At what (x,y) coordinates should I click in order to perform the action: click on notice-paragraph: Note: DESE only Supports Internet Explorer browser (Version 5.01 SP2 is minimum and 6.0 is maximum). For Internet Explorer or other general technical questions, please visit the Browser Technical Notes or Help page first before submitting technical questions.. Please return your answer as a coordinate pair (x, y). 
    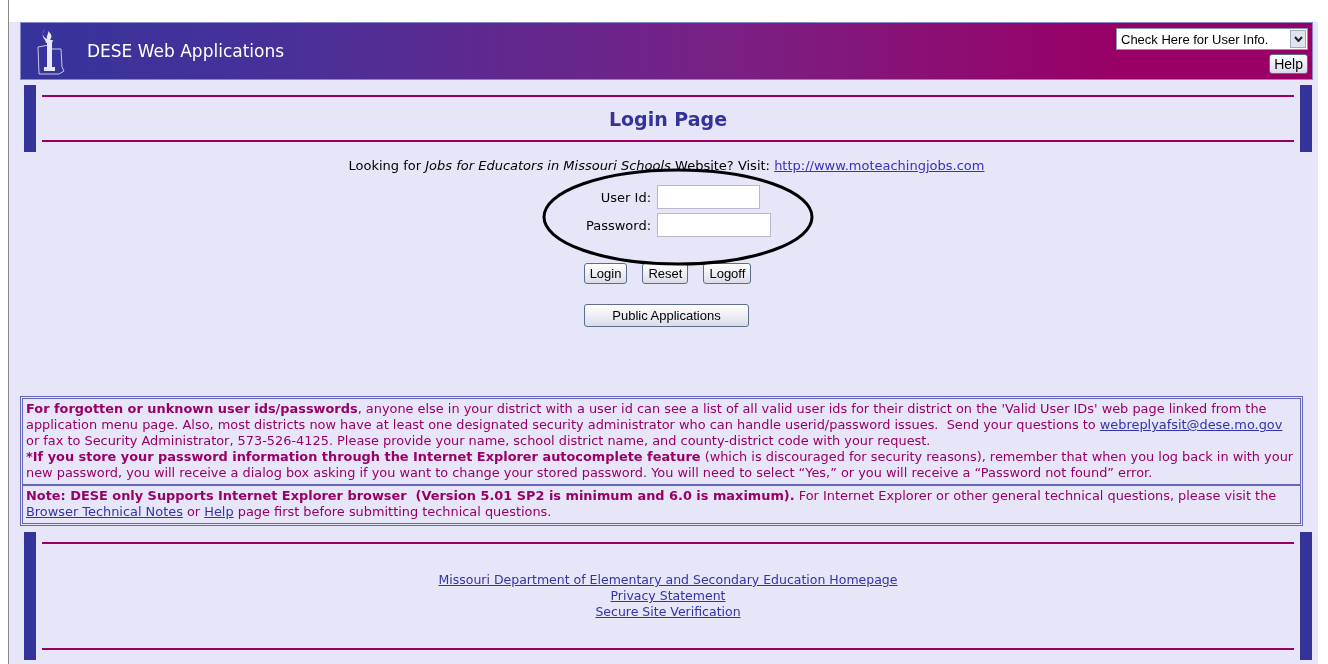
    Looking at the image, I should click on (652, 504).